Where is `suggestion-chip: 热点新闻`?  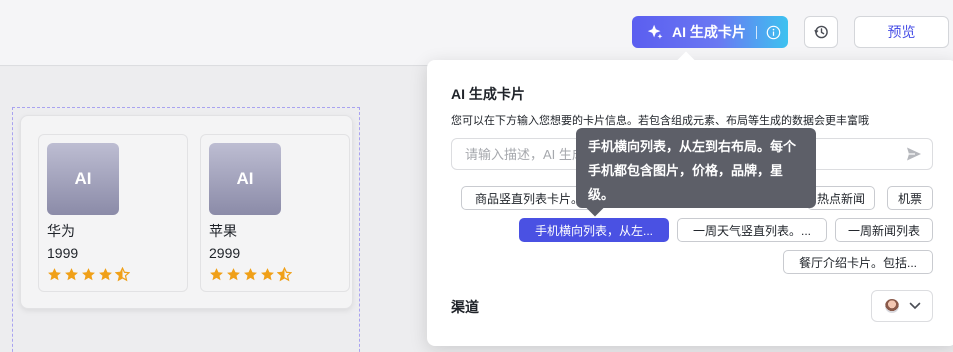 suggestion-chip: 热点新闻 is located at coordinates (841, 198).